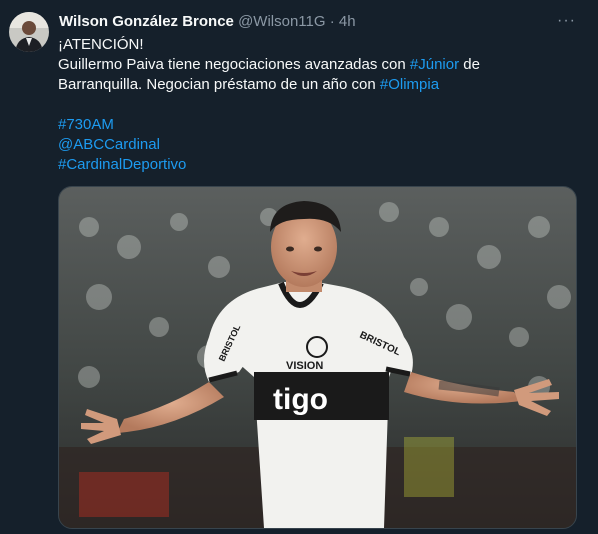 Image resolution: width=598 pixels, height=534 pixels. I want to click on tweet-line-attention: ¡ATENCIÓN!, so click(101, 44).